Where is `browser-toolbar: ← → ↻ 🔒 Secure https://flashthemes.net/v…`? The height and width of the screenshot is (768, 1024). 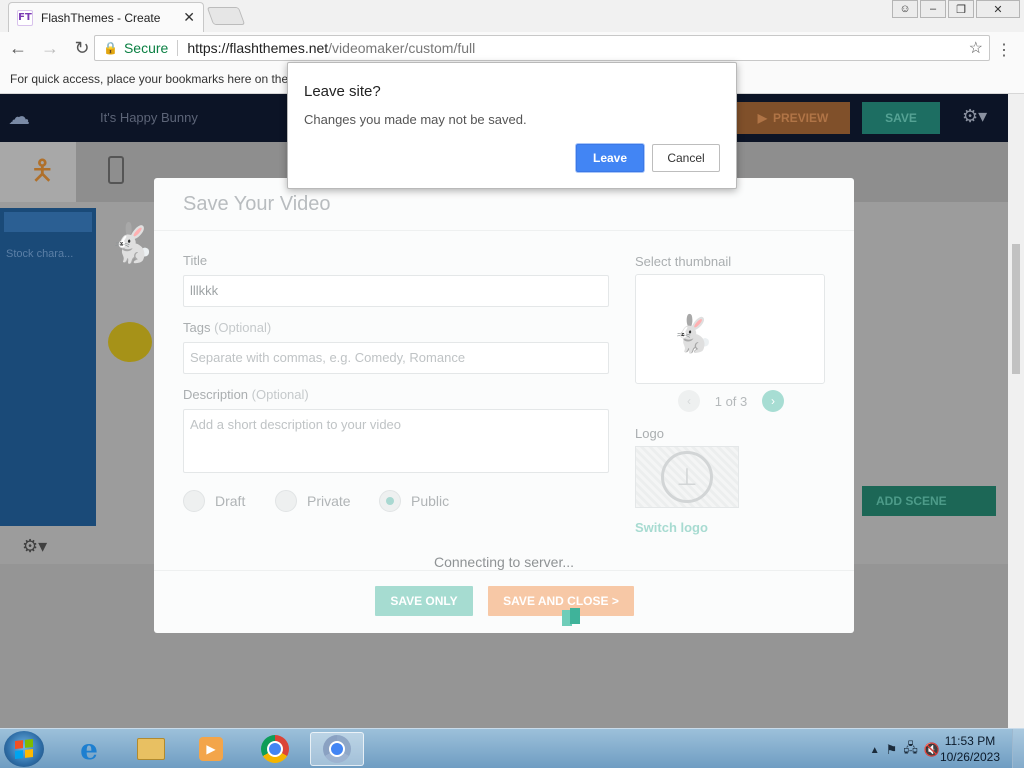
browser-toolbar: ← → ↻ 🔒 Secure https://flashthemes.net/v… is located at coordinates (512, 48).